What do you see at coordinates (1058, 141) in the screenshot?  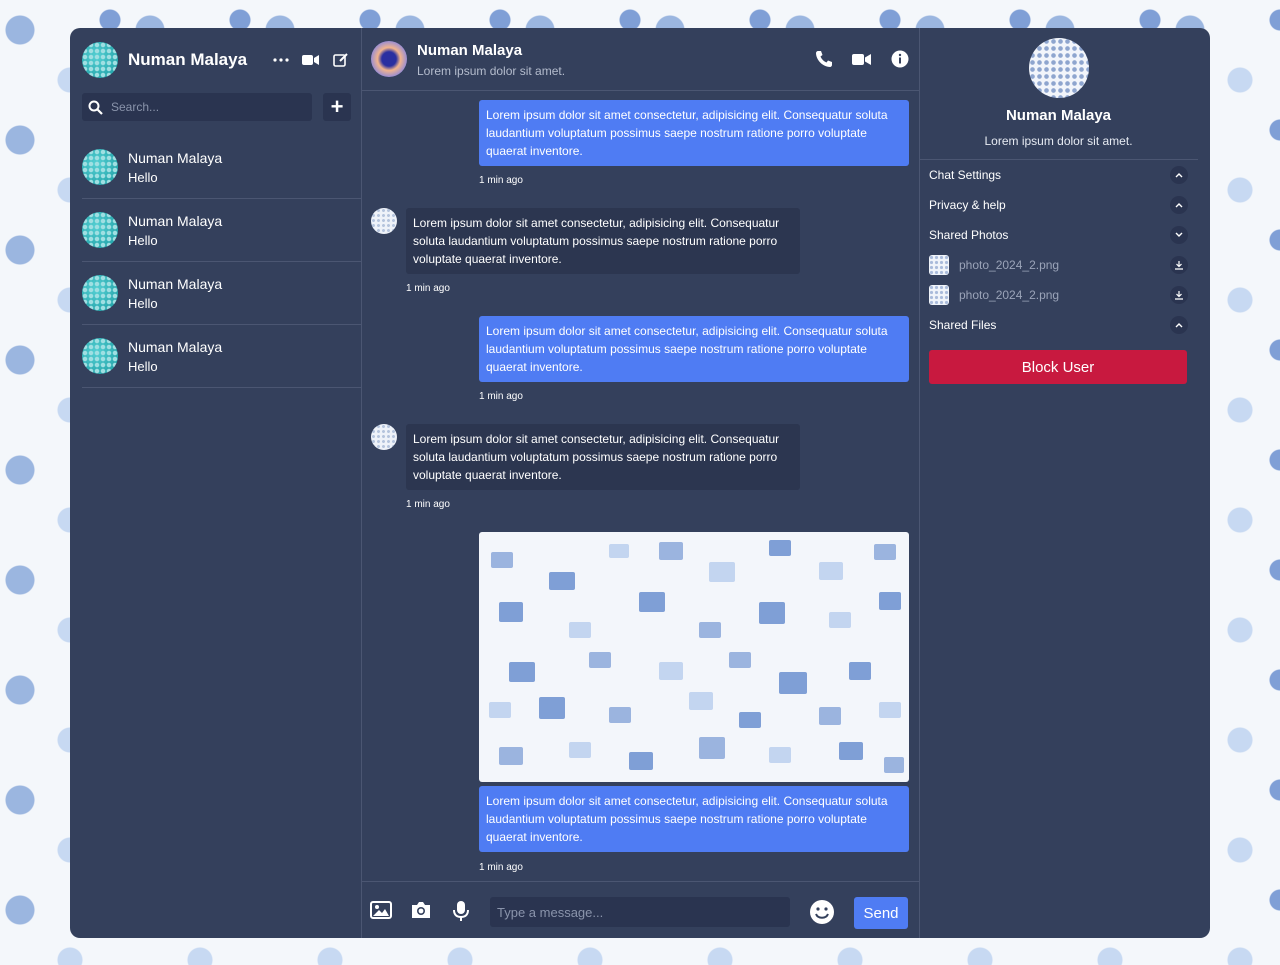 I see `profile-status: Lorem ipsum dolor sit amet.` at bounding box center [1058, 141].